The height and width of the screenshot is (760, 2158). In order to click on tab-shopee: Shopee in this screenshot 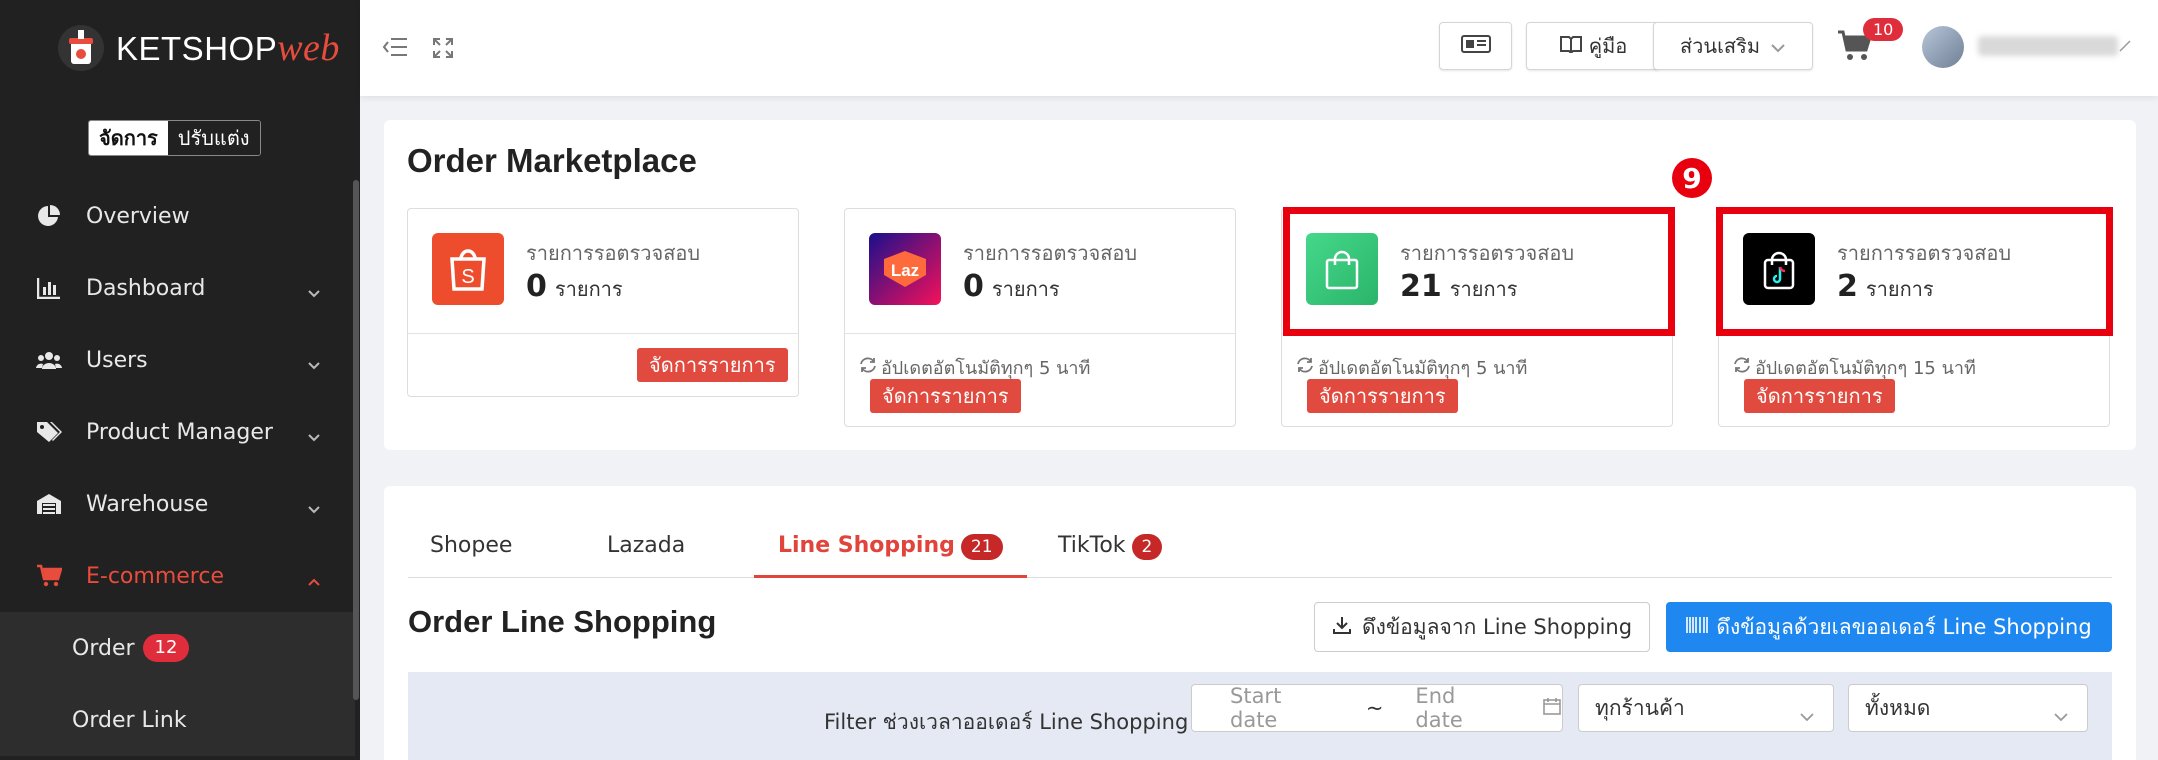, I will do `click(471, 552)`.